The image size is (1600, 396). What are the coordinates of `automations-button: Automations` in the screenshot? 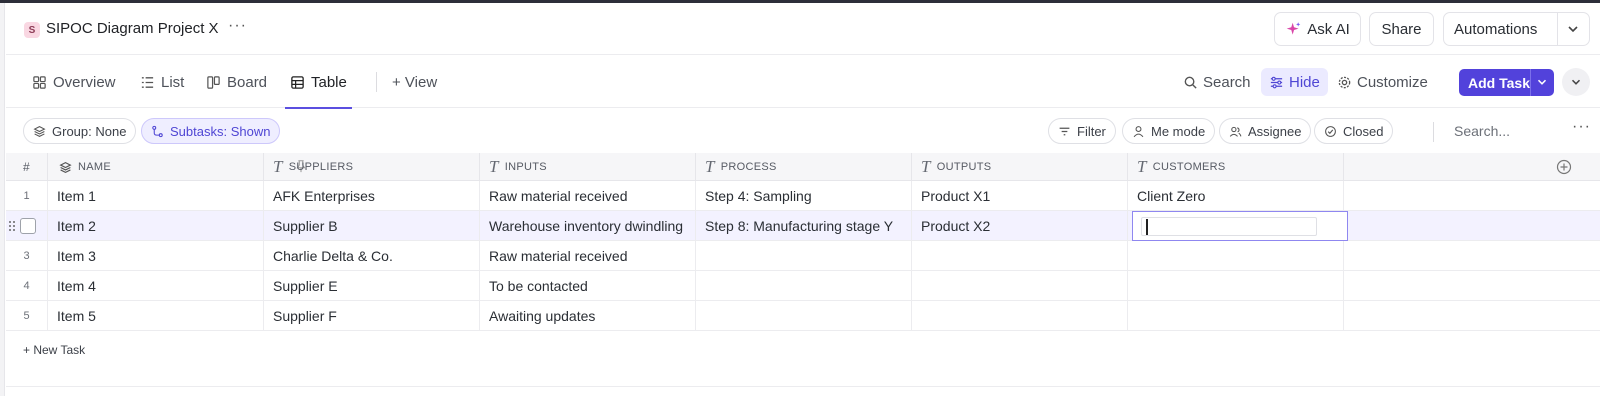 It's located at (1516, 29).